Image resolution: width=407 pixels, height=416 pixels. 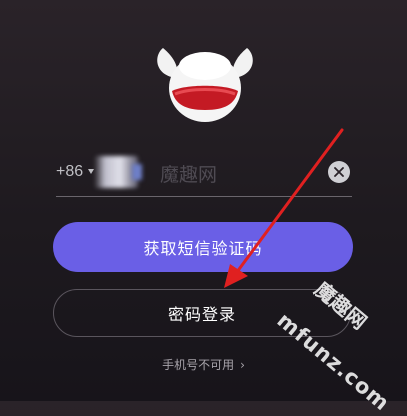 I want to click on phone-unavailable-label: 手机号不可用, so click(x=198, y=365).